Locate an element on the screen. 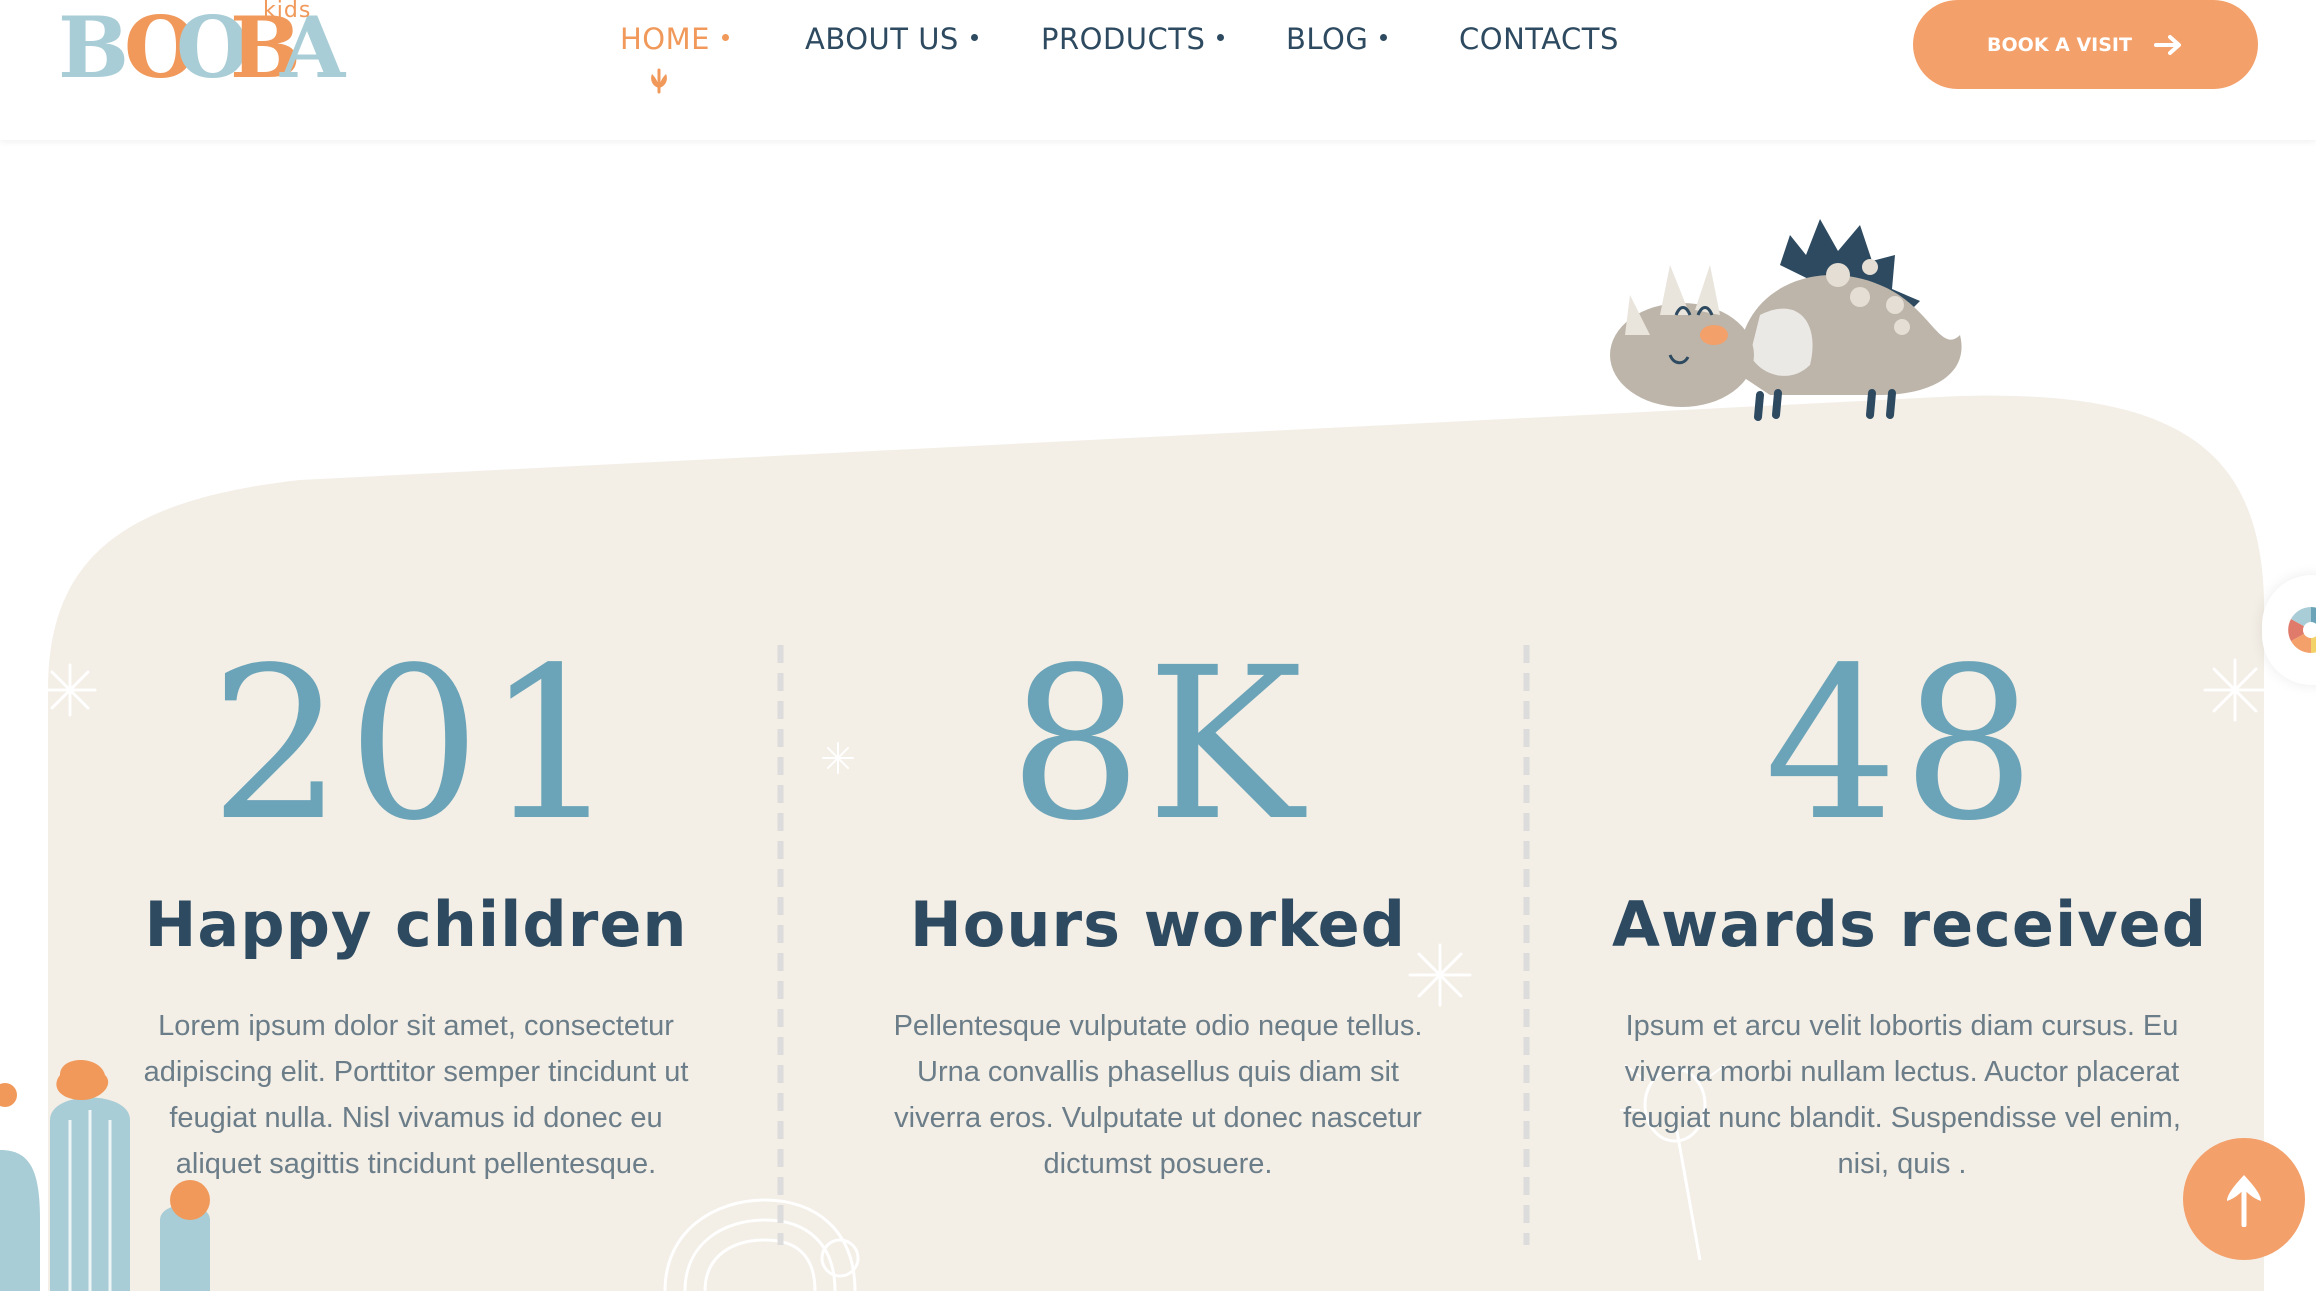 This screenshot has width=2316, height=1291. nav-item-label: BLOG is located at coordinates (1327, 39).